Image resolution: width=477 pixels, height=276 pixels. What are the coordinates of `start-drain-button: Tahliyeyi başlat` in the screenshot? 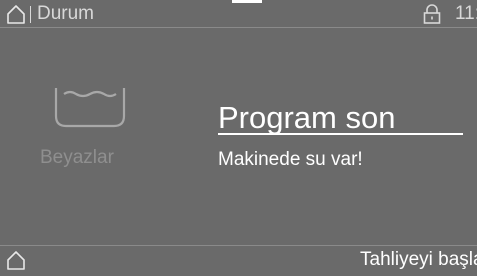 It's located at (408, 260).